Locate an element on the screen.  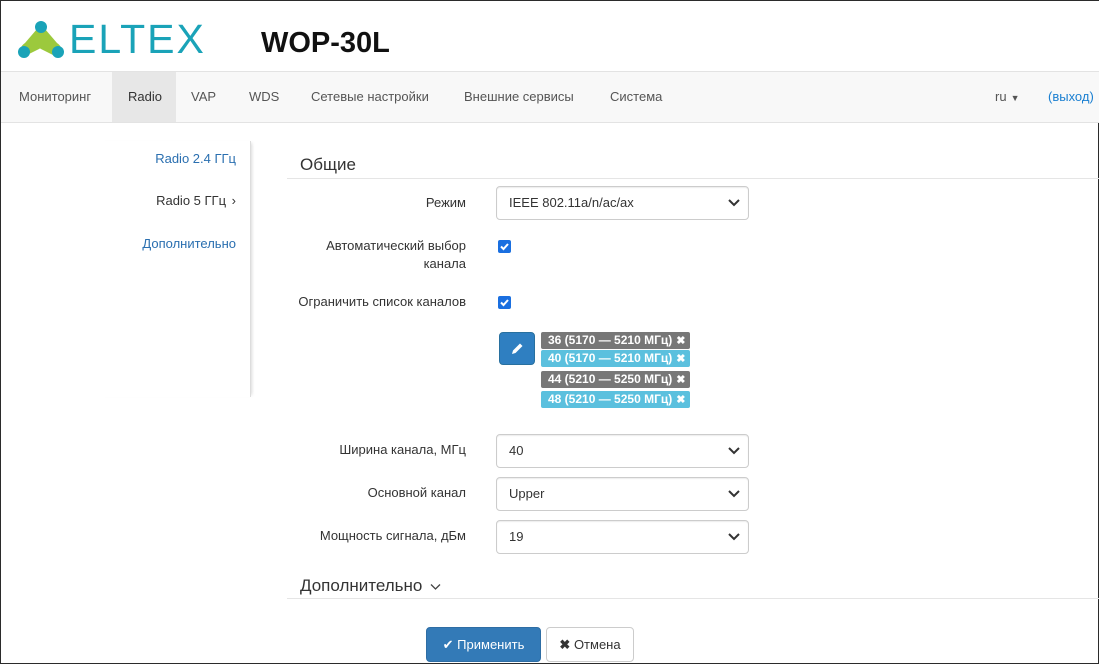
primary-channel-select: Upper is located at coordinates (622, 494).